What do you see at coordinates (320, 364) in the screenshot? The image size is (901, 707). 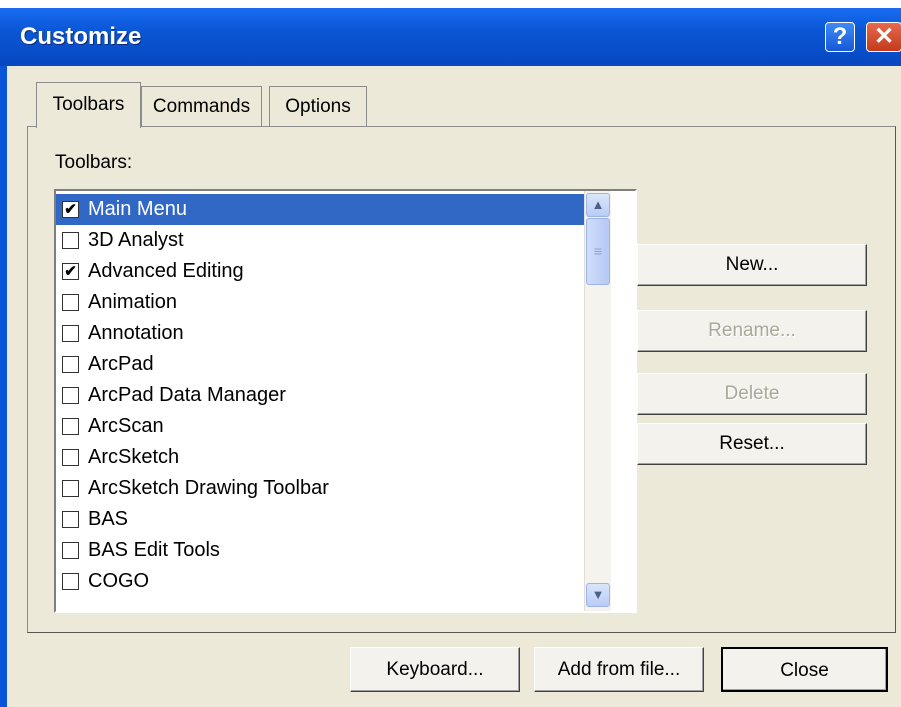 I see `toolbar-list-item: ArcPad` at bounding box center [320, 364].